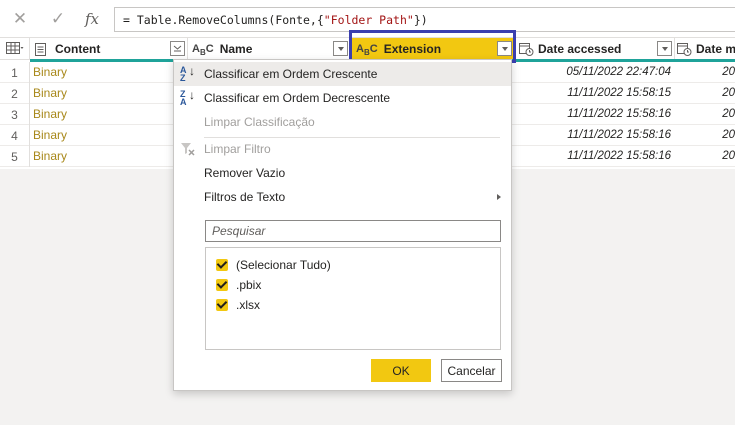  What do you see at coordinates (412, 49) in the screenshot?
I see `column-label: Extension` at bounding box center [412, 49].